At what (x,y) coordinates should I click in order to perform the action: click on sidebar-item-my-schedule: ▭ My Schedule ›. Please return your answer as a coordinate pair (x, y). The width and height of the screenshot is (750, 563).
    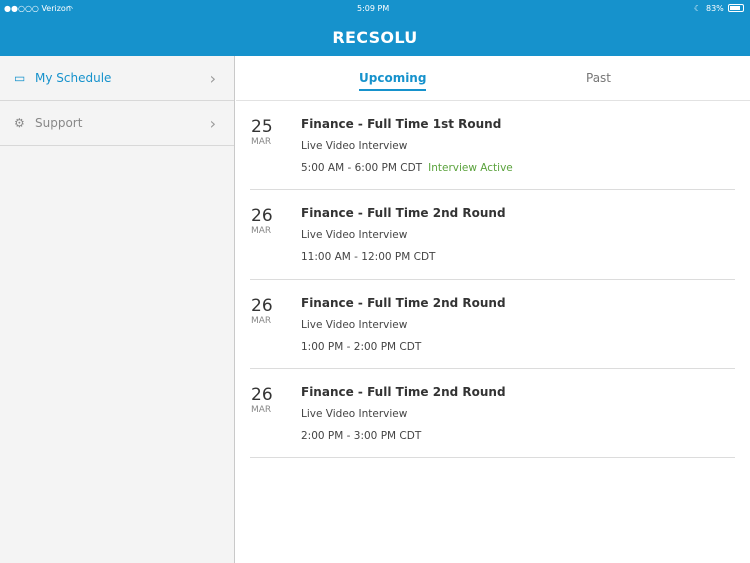
    Looking at the image, I should click on (117, 78).